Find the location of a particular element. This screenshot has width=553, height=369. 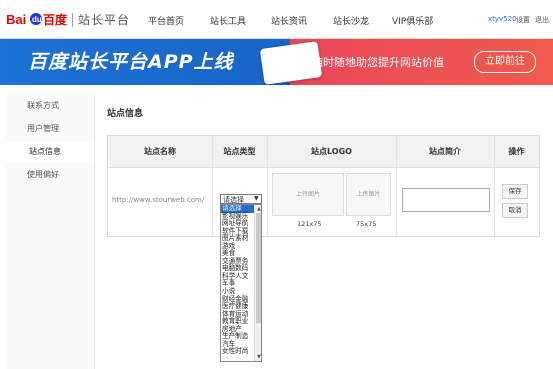

nav-platform-home: 平台首页 is located at coordinates (166, 20).